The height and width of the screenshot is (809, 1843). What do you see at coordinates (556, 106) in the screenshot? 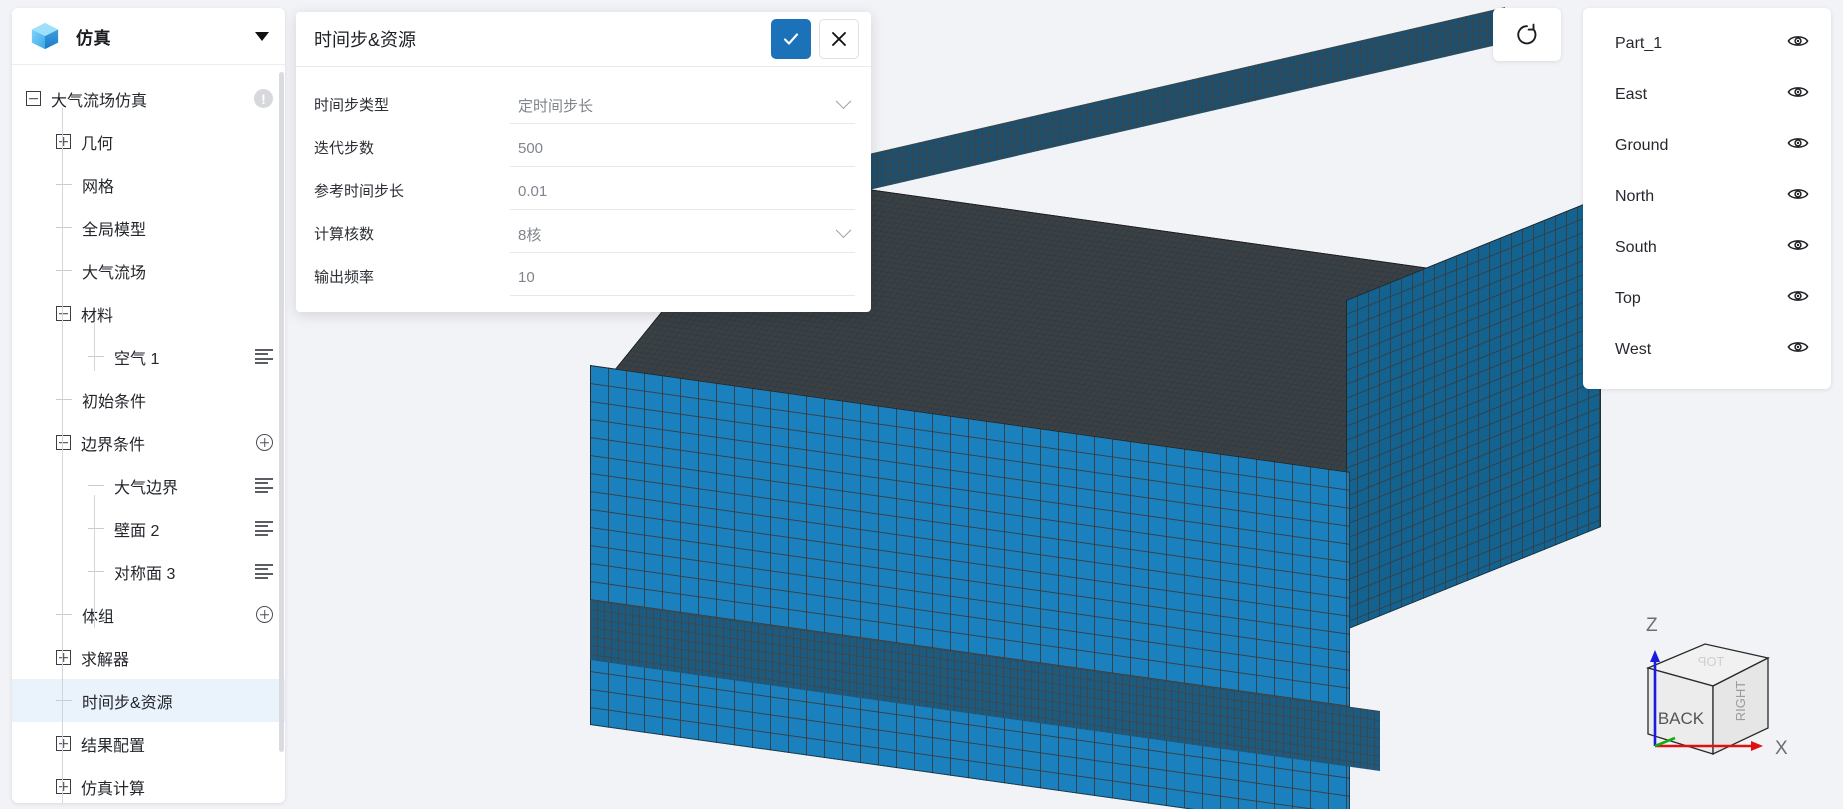
I see `field-value: 定时间步长` at bounding box center [556, 106].